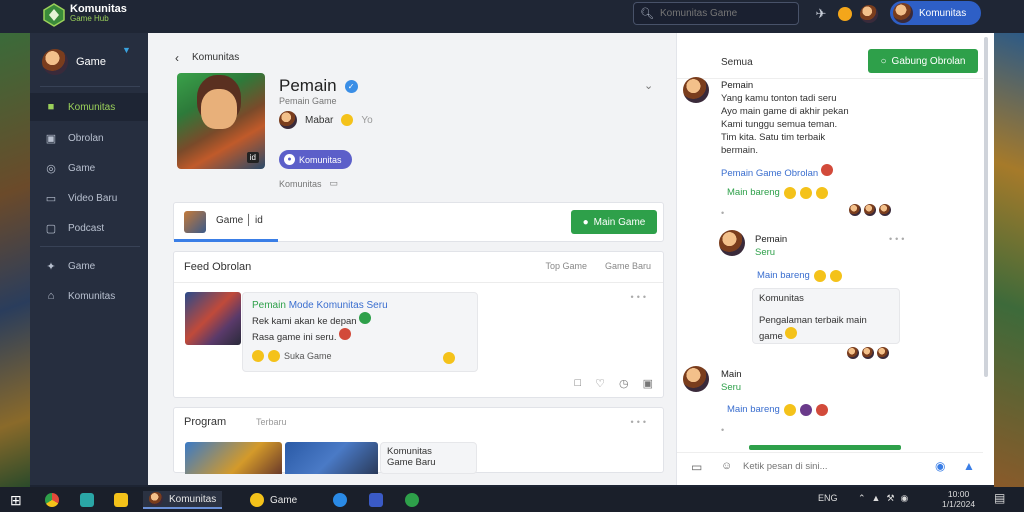  I want to click on sidebar-item-label: Game, so click(82, 266).